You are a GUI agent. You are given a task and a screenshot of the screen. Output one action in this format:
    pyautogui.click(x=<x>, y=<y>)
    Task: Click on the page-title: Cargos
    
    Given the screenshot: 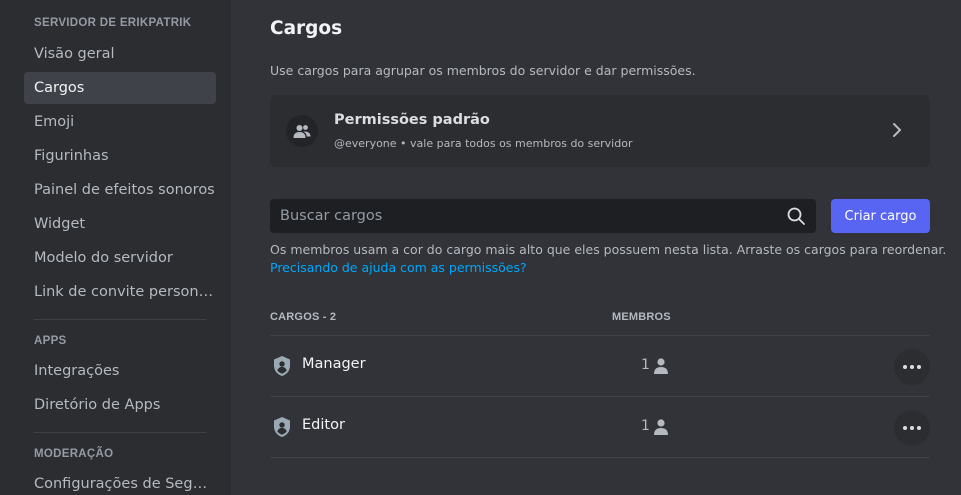 What is the action you would take?
    pyautogui.click(x=306, y=28)
    